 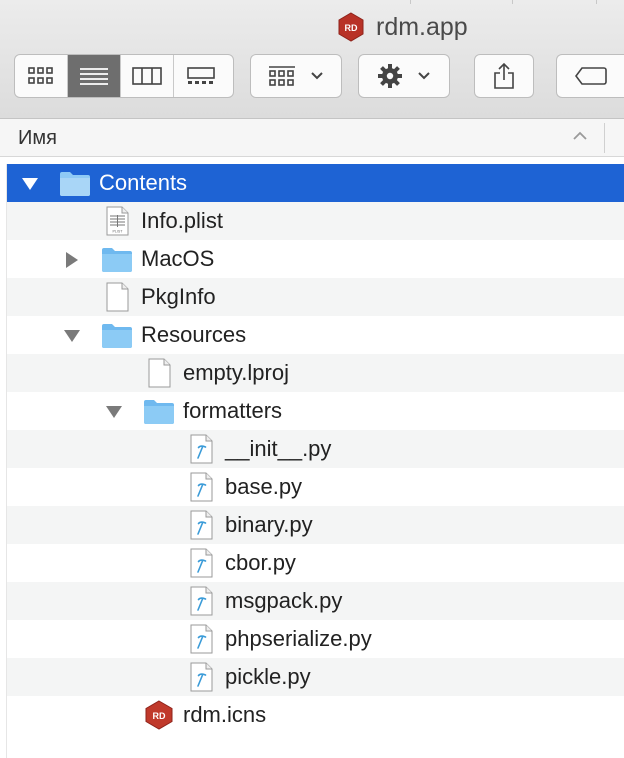 What do you see at coordinates (264, 486) in the screenshot?
I see `file-name: base.py` at bounding box center [264, 486].